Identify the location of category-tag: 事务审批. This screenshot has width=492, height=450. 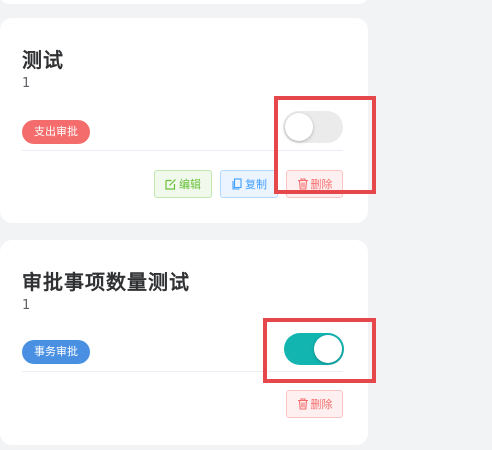
(56, 352).